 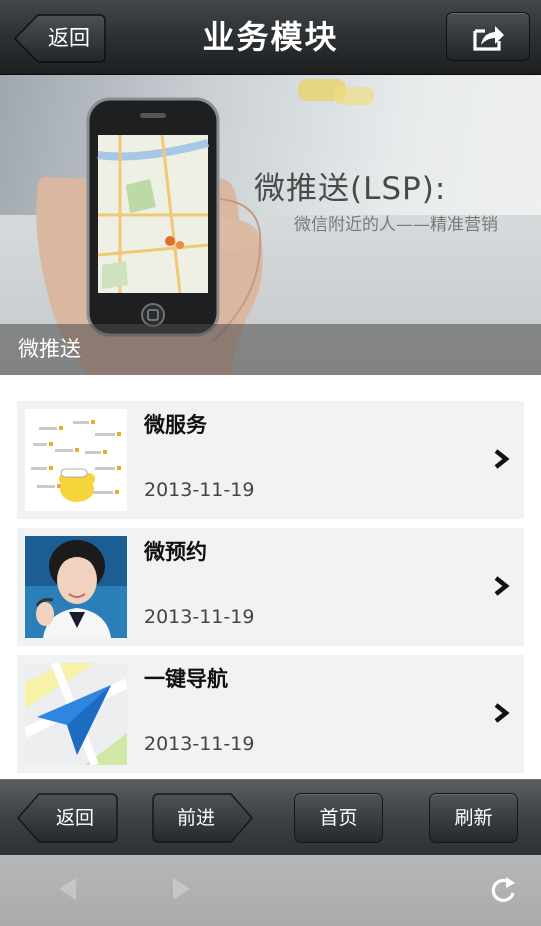 I want to click on toolbar-forward-button: 前进, so click(x=202, y=818).